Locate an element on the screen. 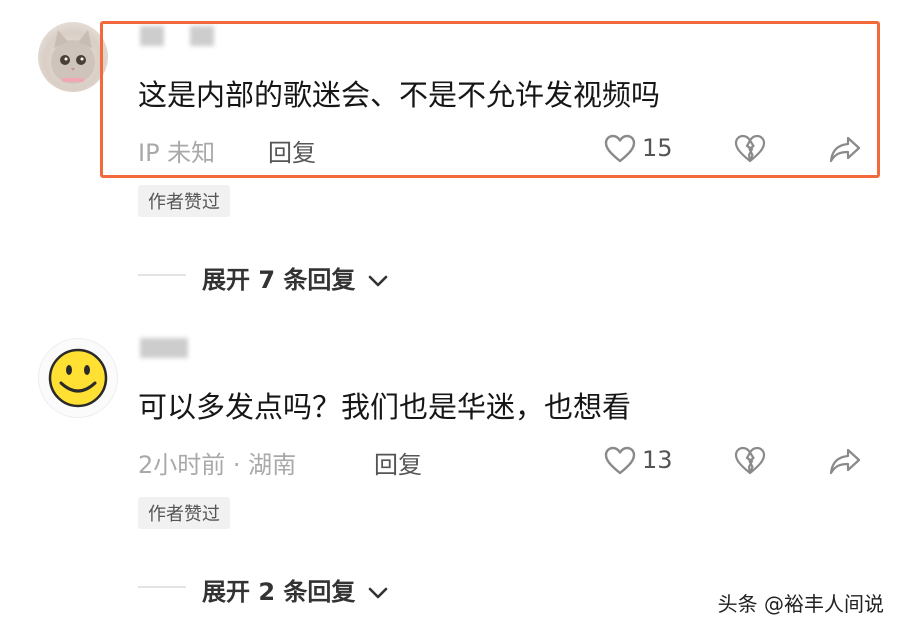 The width and height of the screenshot is (900, 628). cat-avatar-icon is located at coordinates (73, 57).